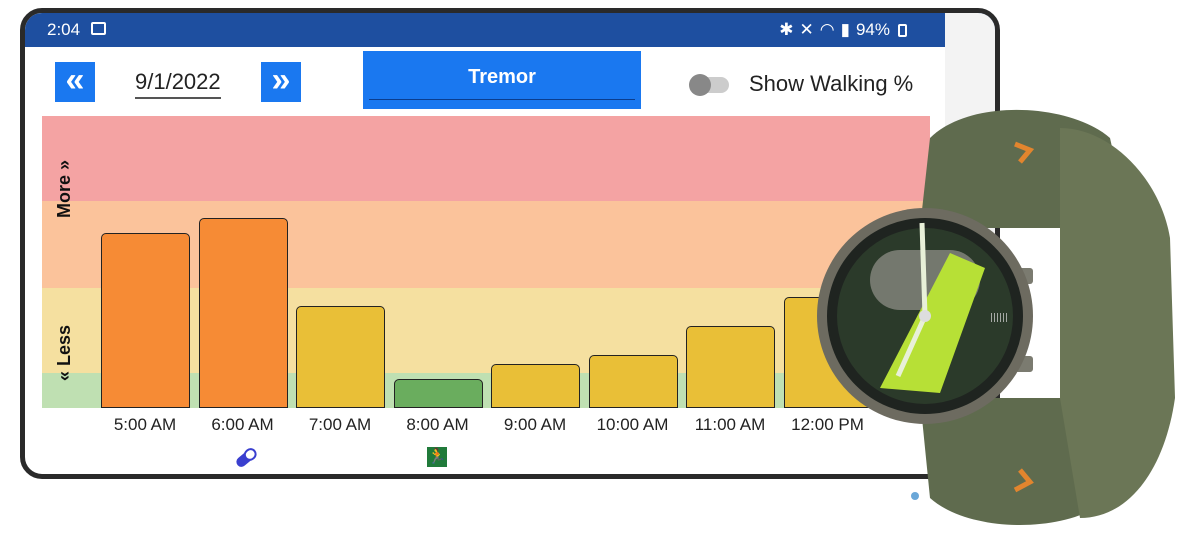  What do you see at coordinates (64, 29) in the screenshot?
I see `status-time: 2:04` at bounding box center [64, 29].